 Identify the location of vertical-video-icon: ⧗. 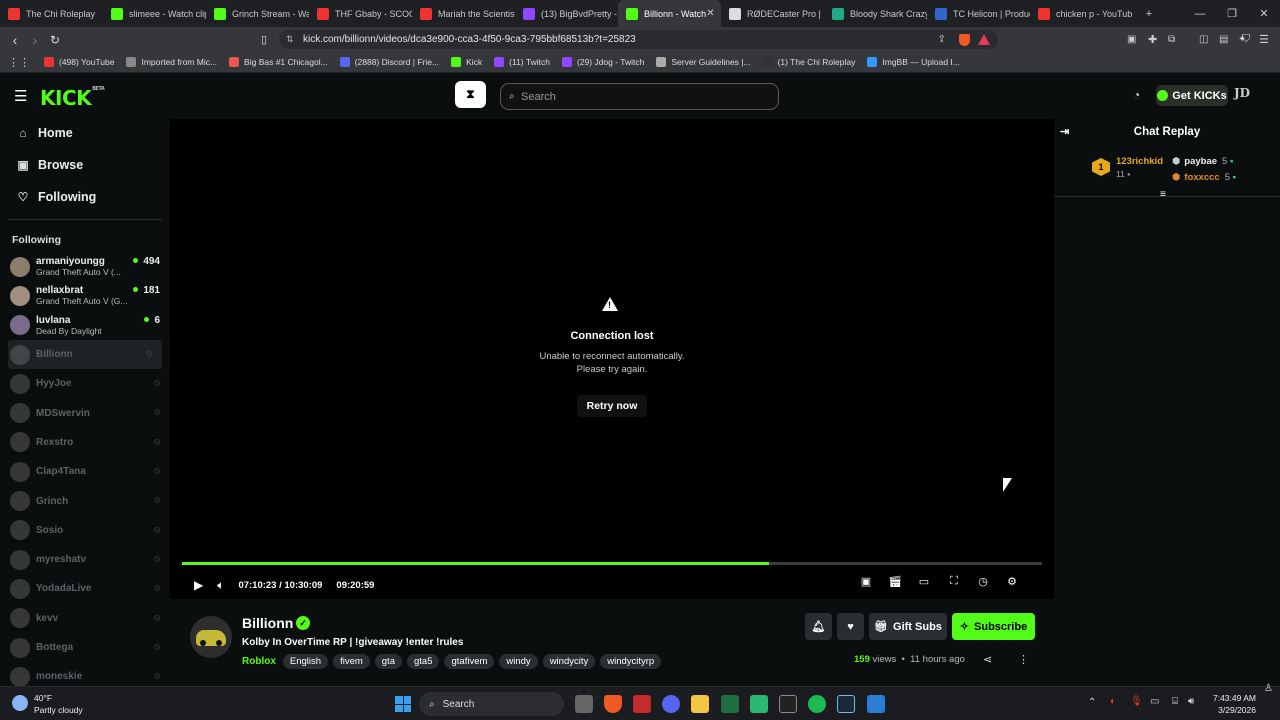
(470, 94).